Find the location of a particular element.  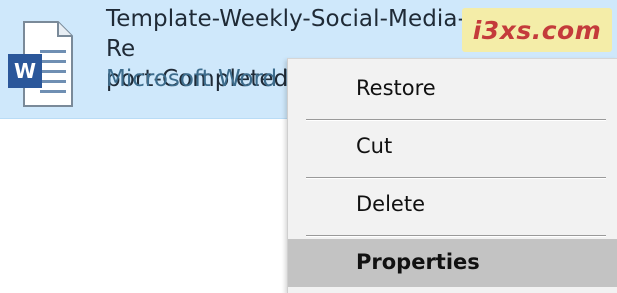

menu-item-properties: Properties is located at coordinates (452, 263).